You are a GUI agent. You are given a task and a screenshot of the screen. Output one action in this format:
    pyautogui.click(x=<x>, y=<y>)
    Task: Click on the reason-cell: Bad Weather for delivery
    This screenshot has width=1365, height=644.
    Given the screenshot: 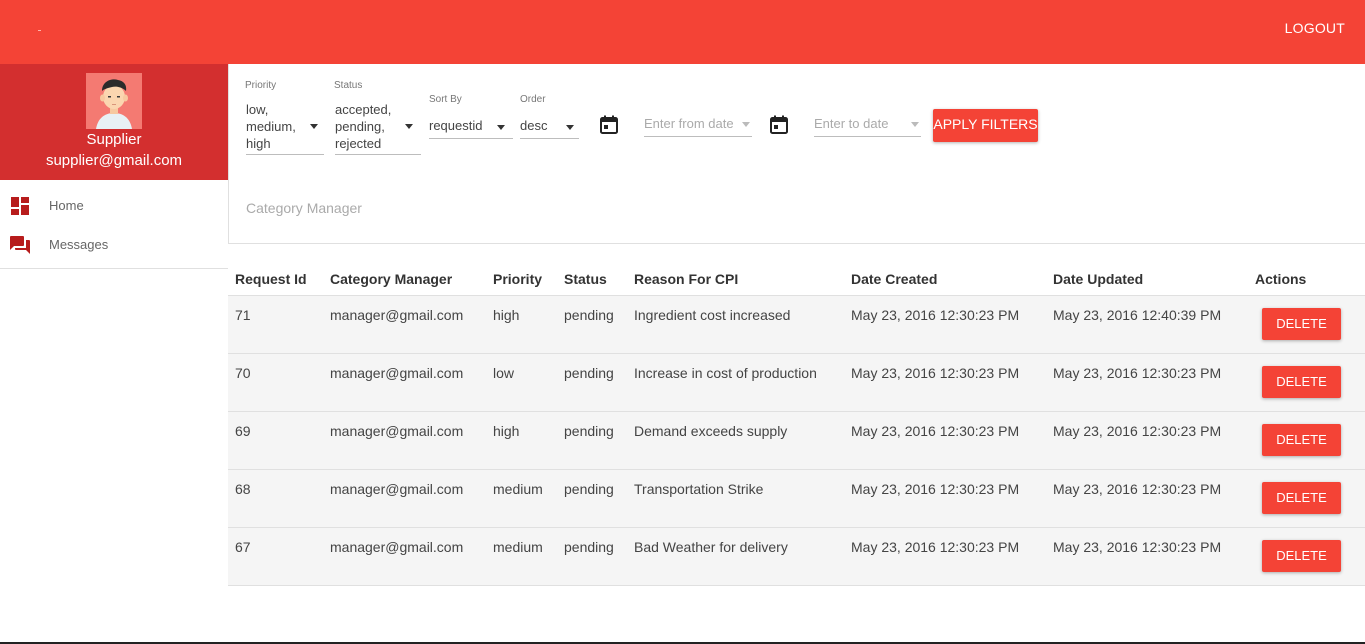 What is the action you would take?
    pyautogui.click(x=711, y=547)
    